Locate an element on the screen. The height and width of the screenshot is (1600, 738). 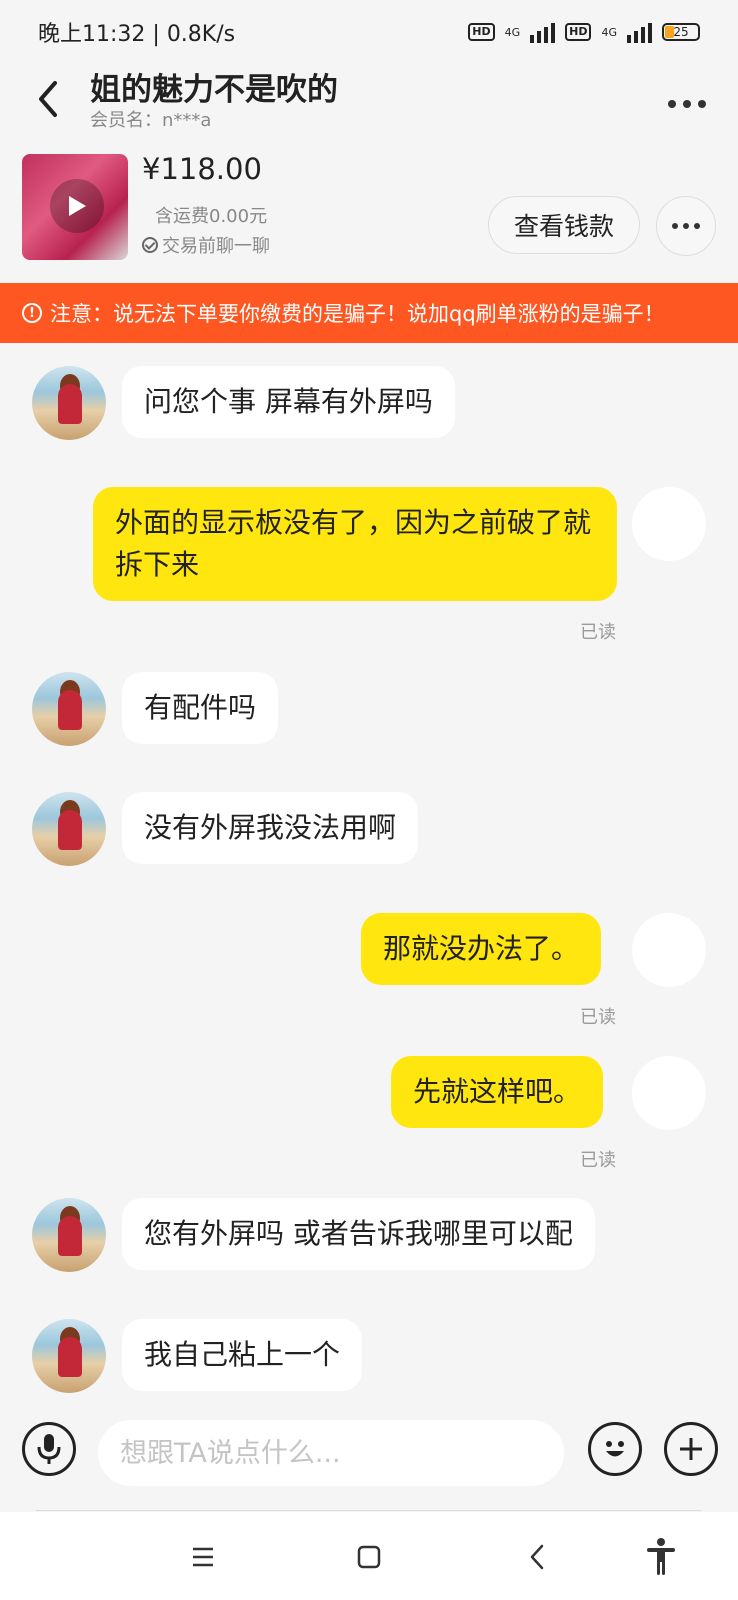
battery-level: 25 is located at coordinates (681, 32).